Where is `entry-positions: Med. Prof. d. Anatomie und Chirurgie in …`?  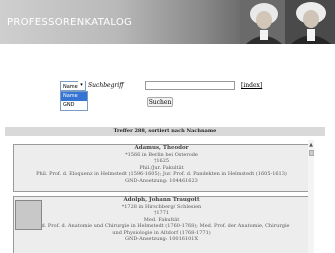
entry-positions: Med. Prof. d. Anatomie und Chirurgie in … is located at coordinates (161, 226).